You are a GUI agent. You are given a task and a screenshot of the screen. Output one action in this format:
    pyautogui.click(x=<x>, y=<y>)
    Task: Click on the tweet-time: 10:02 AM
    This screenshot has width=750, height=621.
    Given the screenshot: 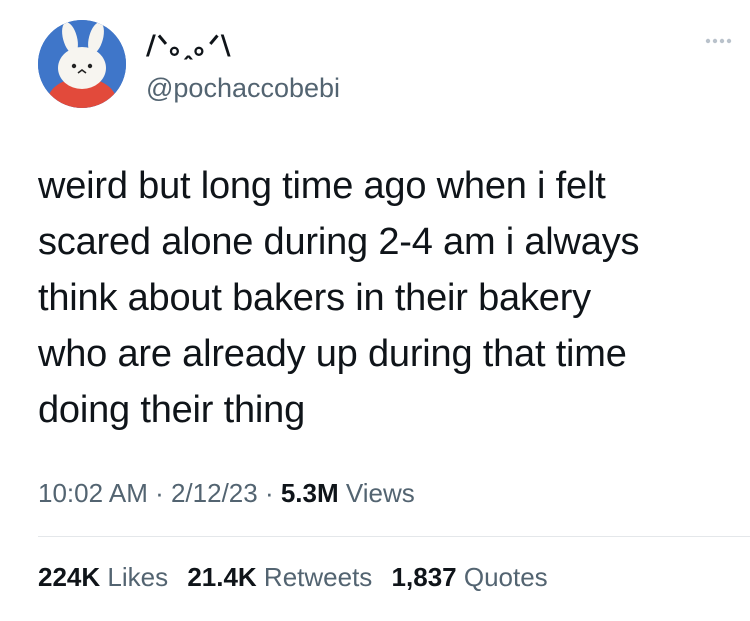 What is the action you would take?
    pyautogui.click(x=93, y=493)
    